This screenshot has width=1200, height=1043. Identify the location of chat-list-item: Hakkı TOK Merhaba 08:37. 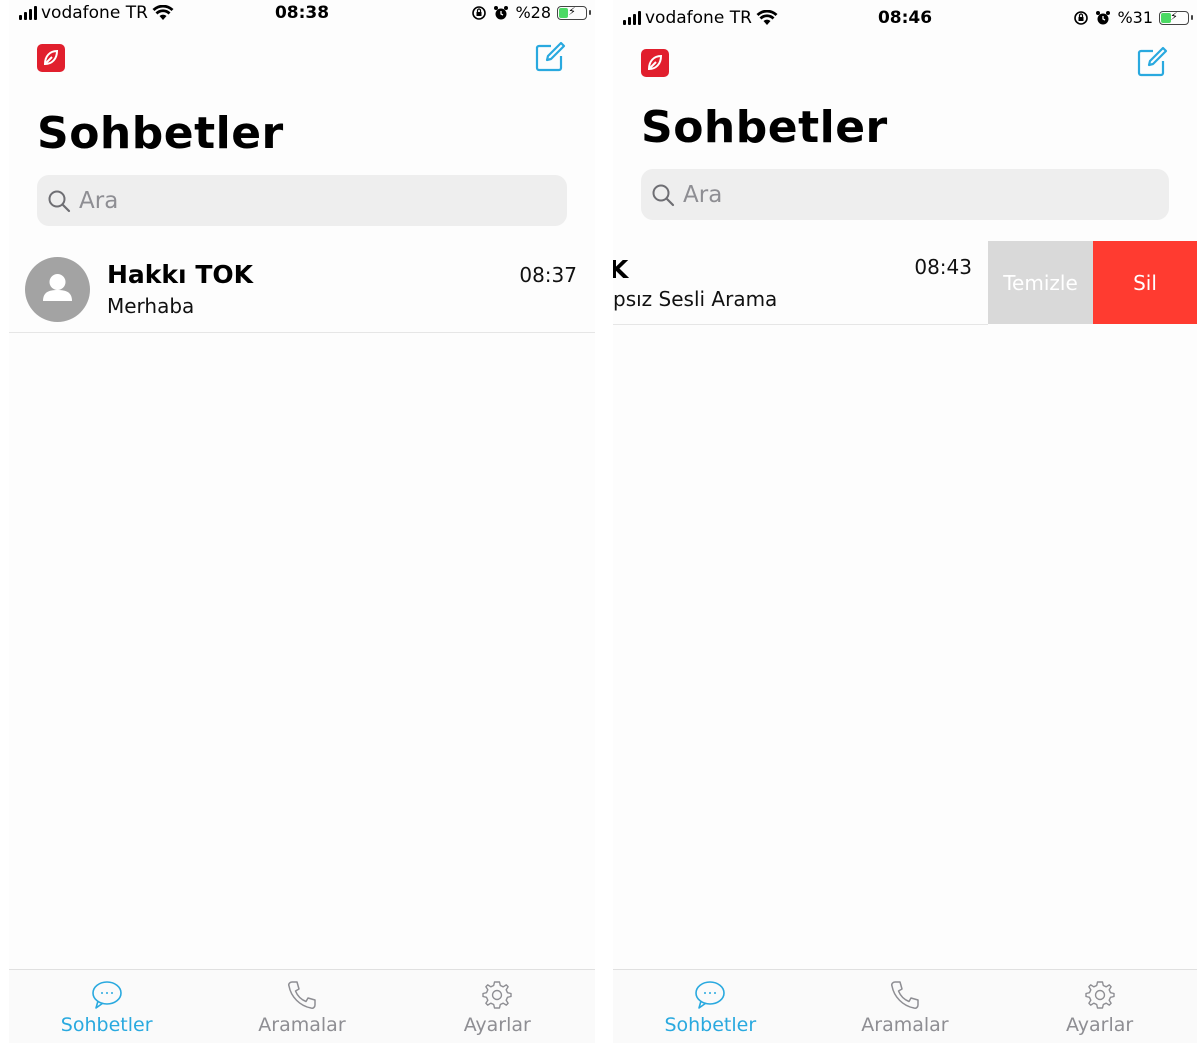
(302, 290).